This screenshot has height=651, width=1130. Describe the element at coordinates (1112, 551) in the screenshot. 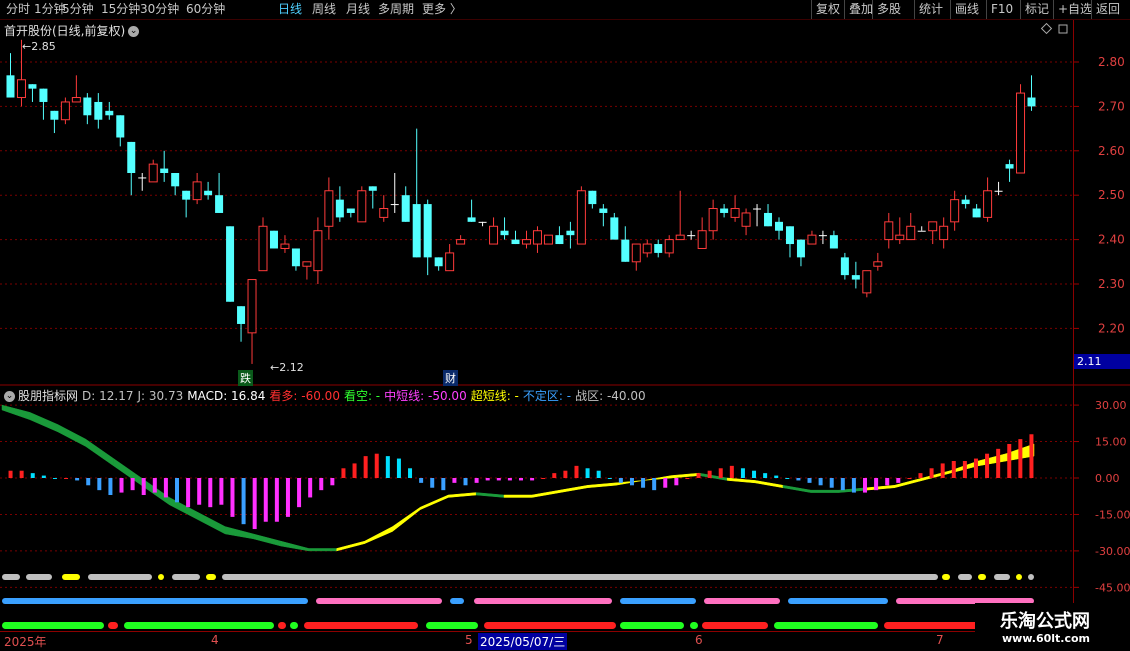

I see `indicator-axis-label: -30.00` at that location.